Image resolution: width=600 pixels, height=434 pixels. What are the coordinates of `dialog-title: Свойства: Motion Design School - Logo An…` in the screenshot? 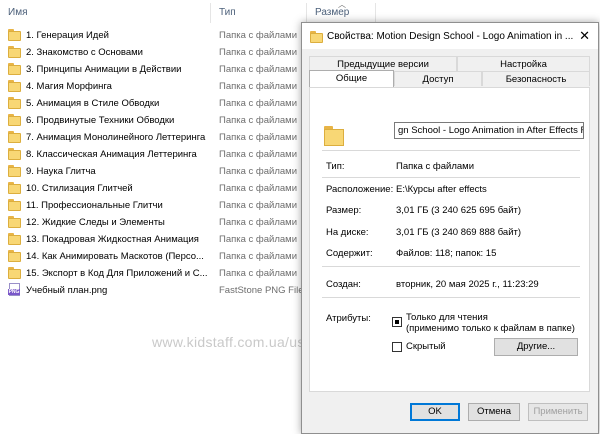 It's located at (450, 36).